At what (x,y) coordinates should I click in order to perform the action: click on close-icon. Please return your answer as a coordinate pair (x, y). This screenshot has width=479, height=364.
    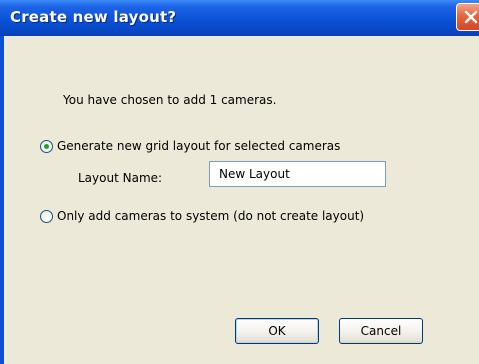
    Looking at the image, I should click on (471, 17).